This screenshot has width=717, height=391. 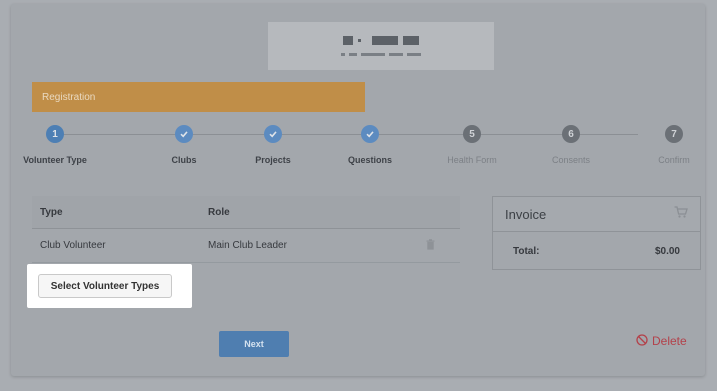 I want to click on delete-button: Delete, so click(x=661, y=341).